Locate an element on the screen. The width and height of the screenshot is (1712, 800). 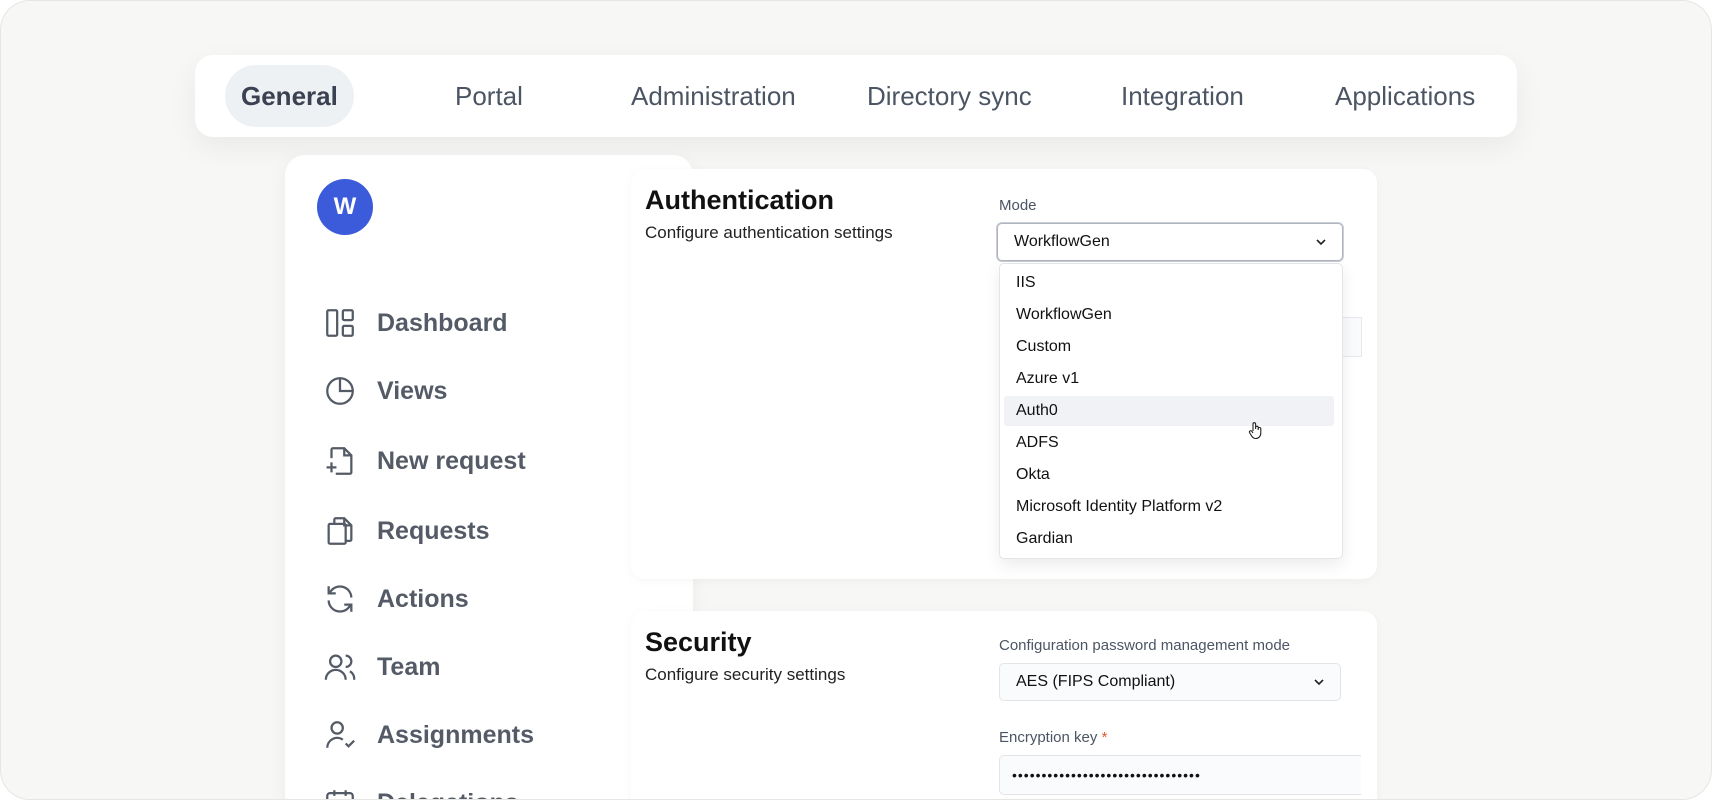
file-plus-icon is located at coordinates (339, 461).